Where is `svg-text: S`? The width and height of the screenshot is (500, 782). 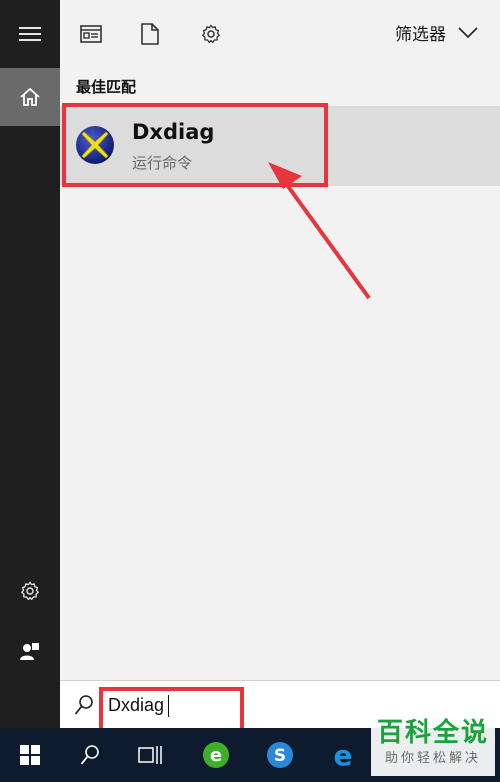 svg-text: S is located at coordinates (280, 756).